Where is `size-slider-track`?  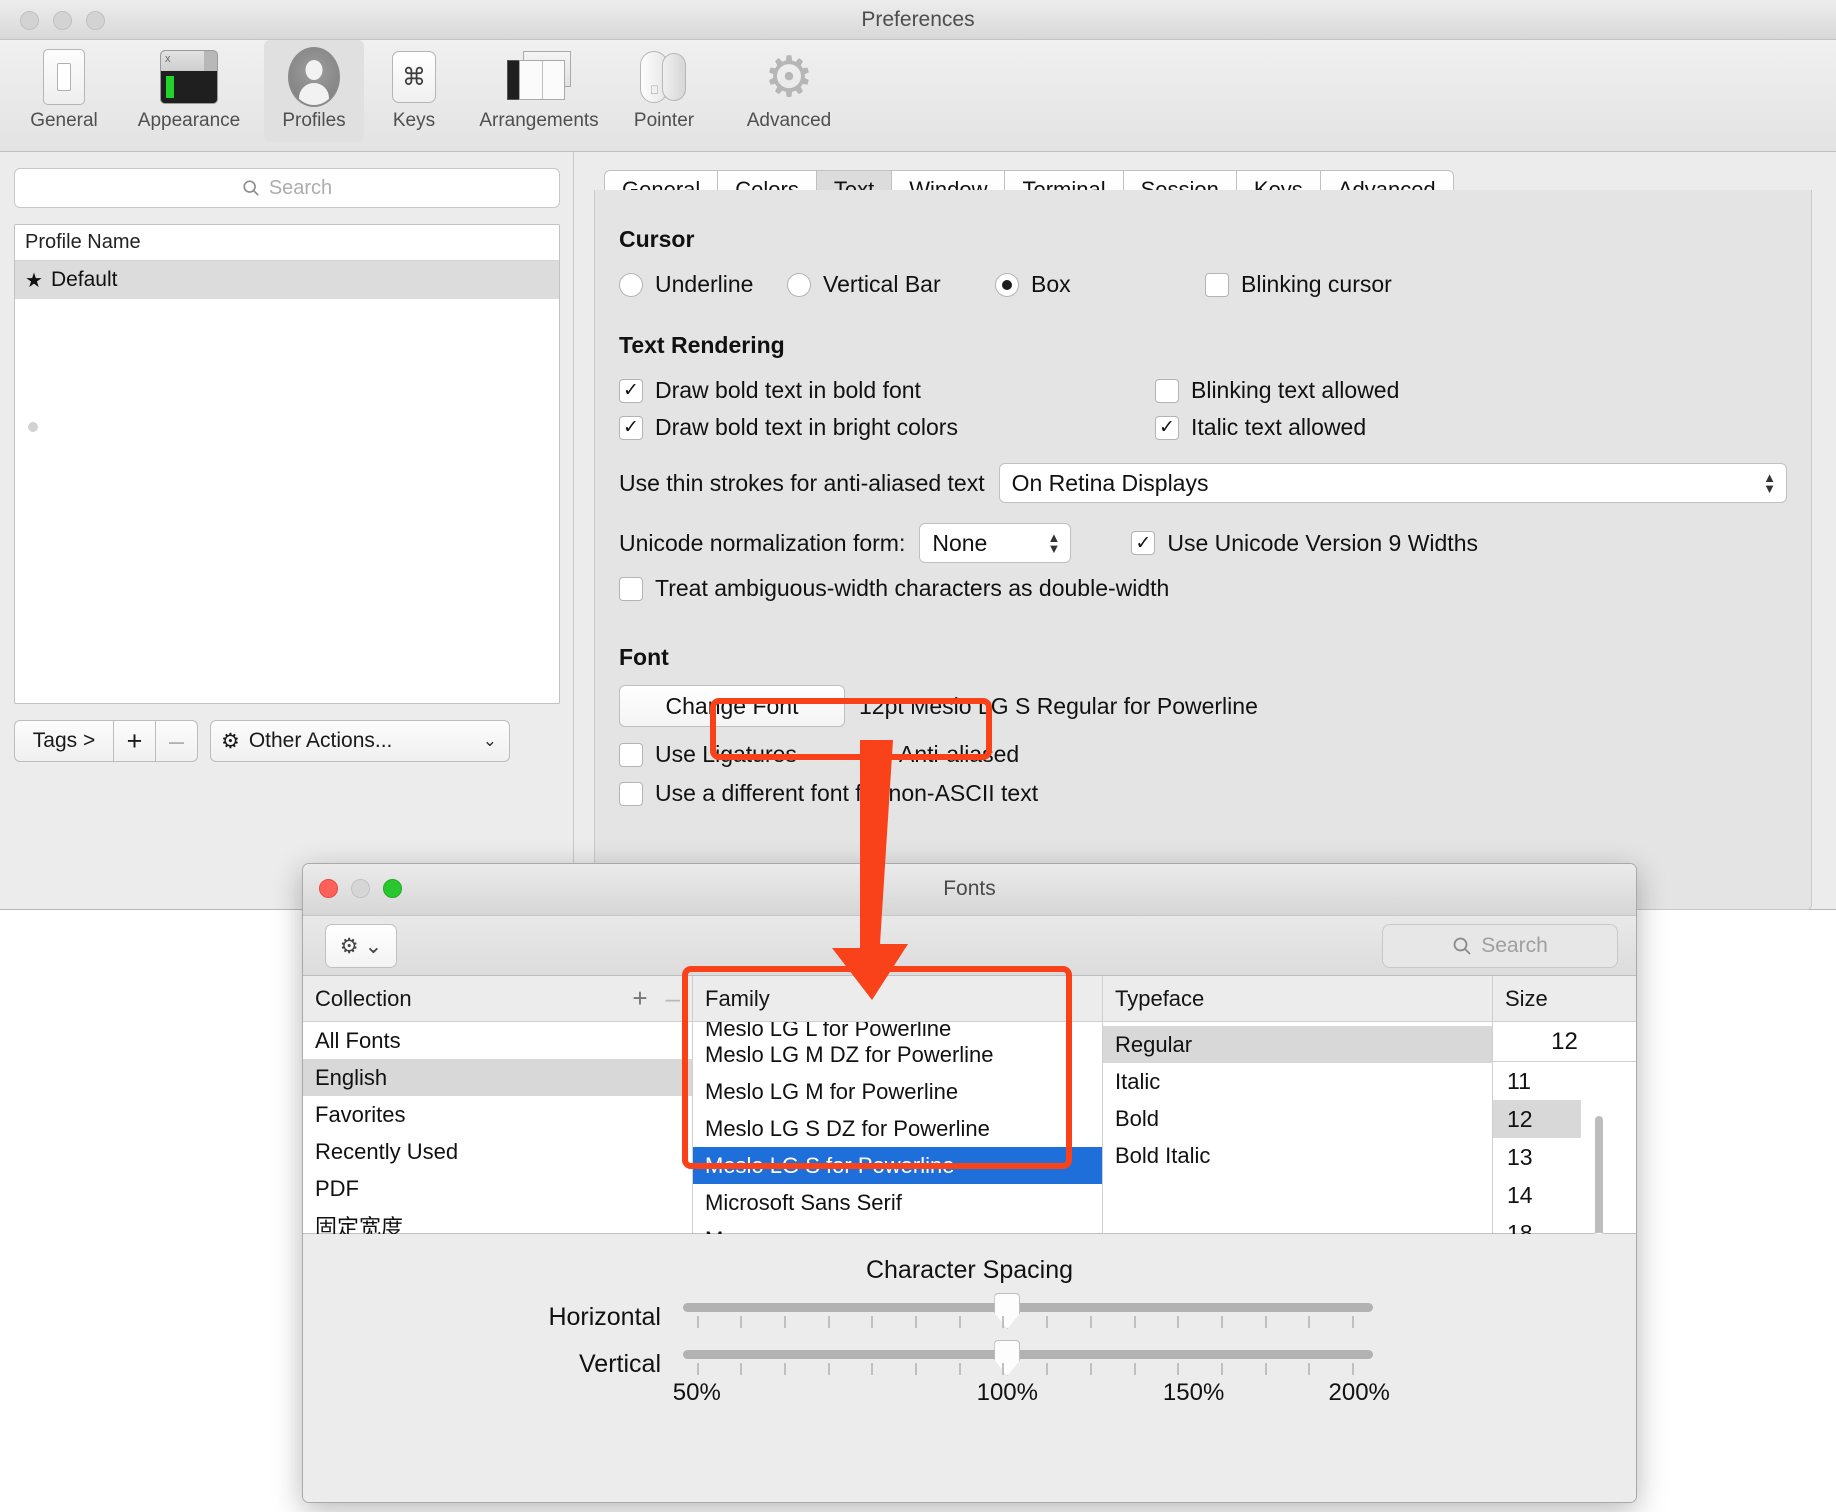 size-slider-track is located at coordinates (1599, 1175).